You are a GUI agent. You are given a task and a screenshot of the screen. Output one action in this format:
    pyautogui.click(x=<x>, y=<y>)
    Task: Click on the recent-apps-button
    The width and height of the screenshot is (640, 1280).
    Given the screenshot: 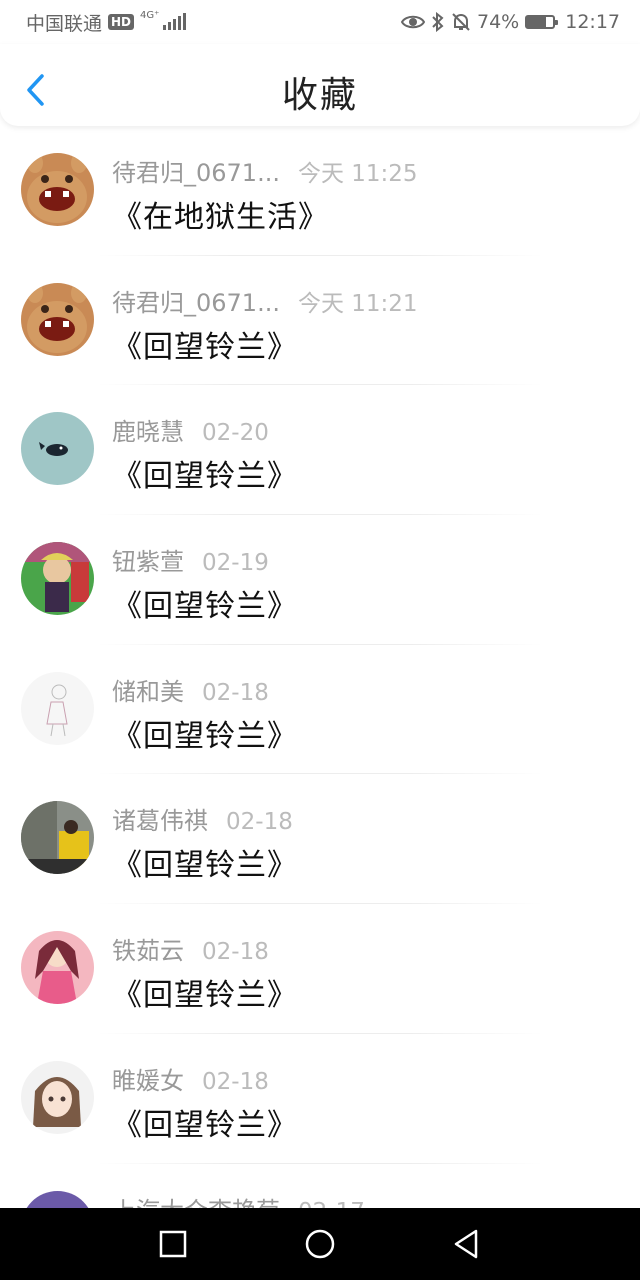 What is the action you would take?
    pyautogui.click(x=173, y=1244)
    